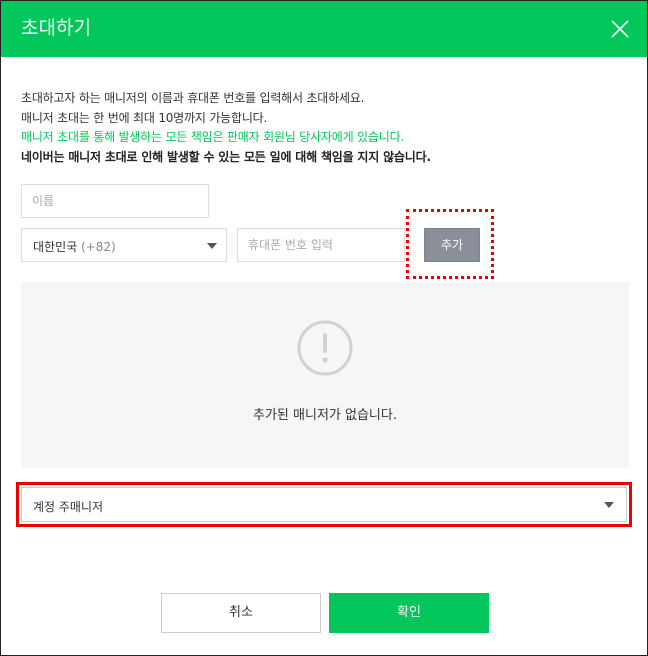 Image resolution: width=648 pixels, height=656 pixels. What do you see at coordinates (325, 415) in the screenshot?
I see `empty-message: 추가된 매니저가 없습니다.` at bounding box center [325, 415].